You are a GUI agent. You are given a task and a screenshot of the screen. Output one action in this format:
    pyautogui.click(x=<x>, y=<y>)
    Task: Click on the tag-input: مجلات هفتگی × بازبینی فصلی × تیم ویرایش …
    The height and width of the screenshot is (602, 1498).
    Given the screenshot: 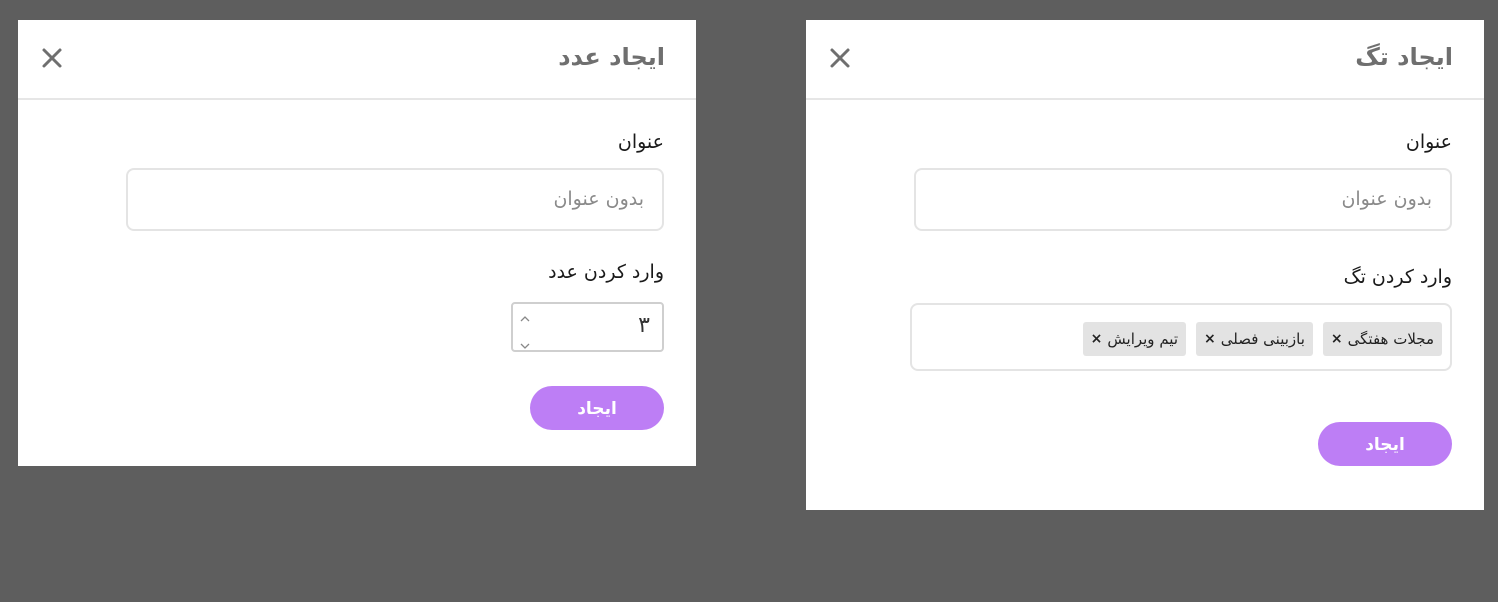 What is the action you would take?
    pyautogui.click(x=1181, y=337)
    